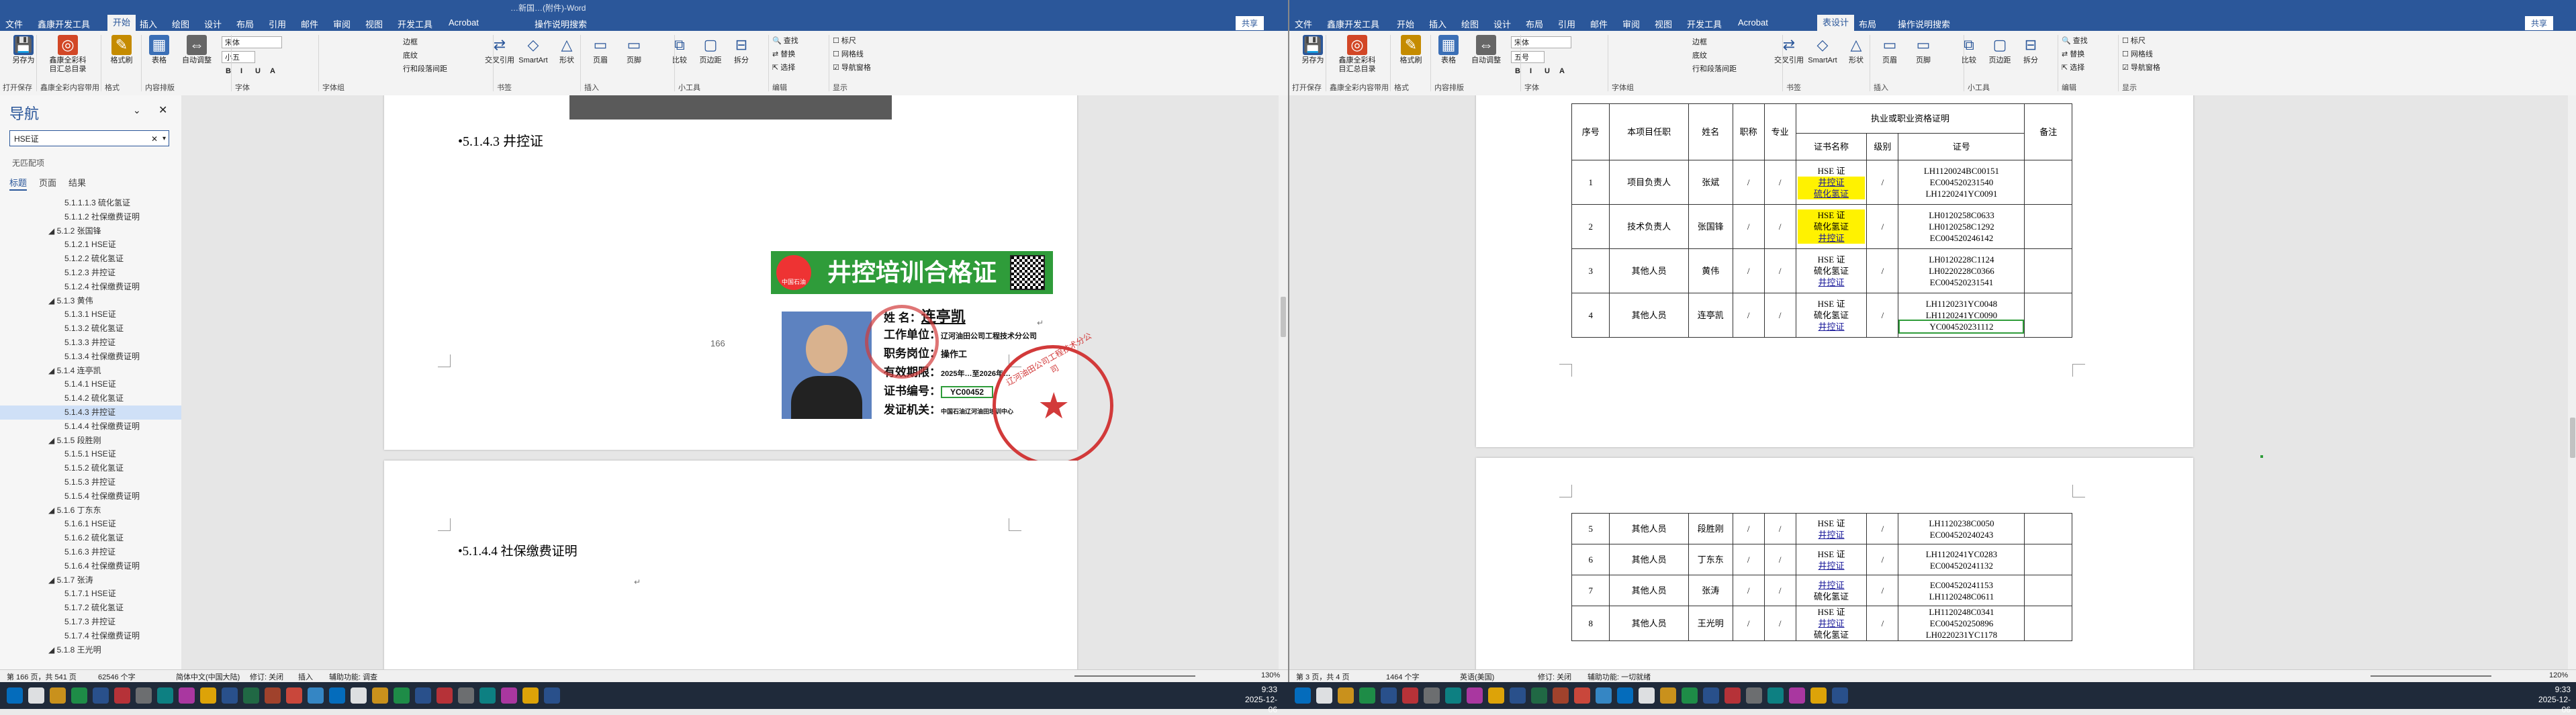 The image size is (2576, 715). What do you see at coordinates (561, 24) in the screenshot?
I see `tell-me-search: 操作说明搜索` at bounding box center [561, 24].